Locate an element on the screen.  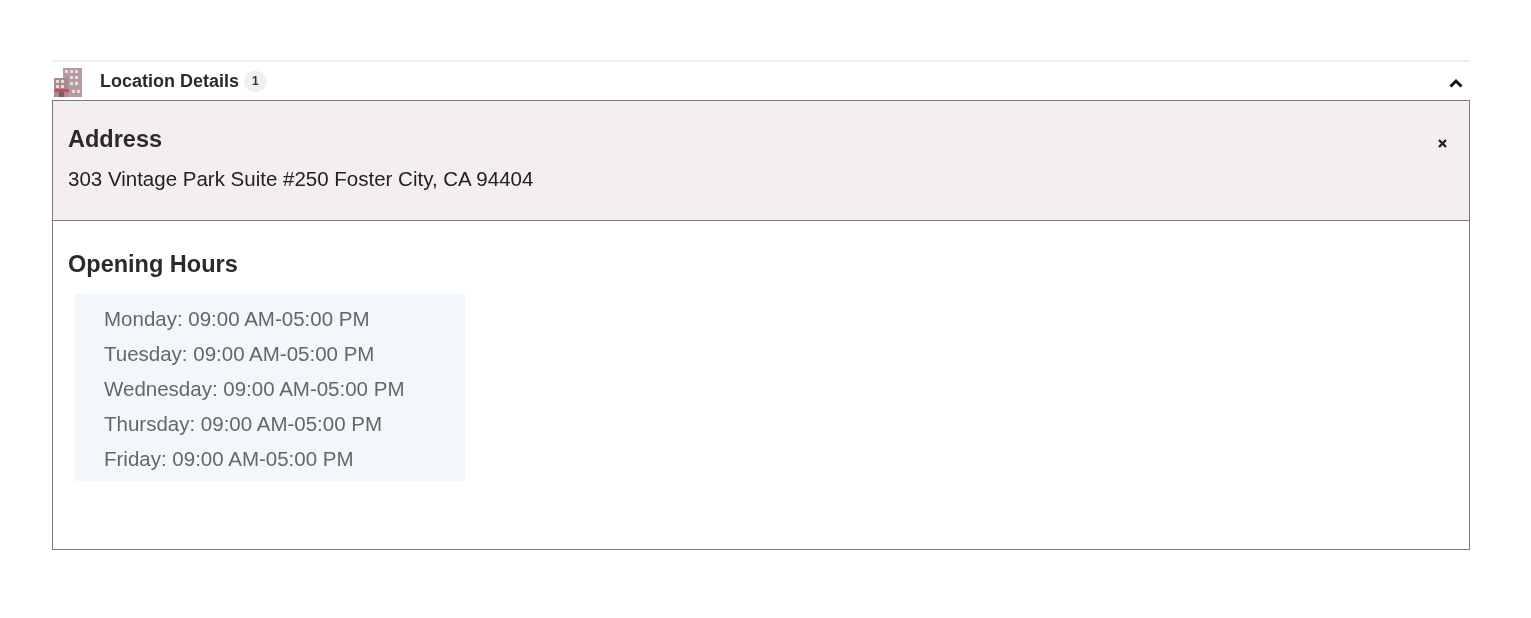
chevron-icon is located at coordinates (1456, 83).